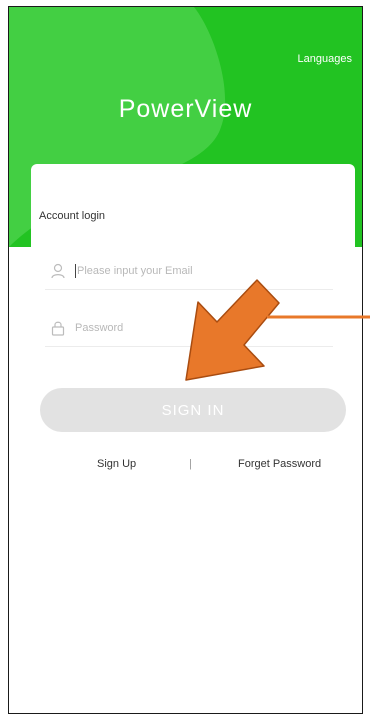 The width and height of the screenshot is (370, 717). Describe the element at coordinates (58, 328) in the screenshot. I see `lock-icon` at that location.